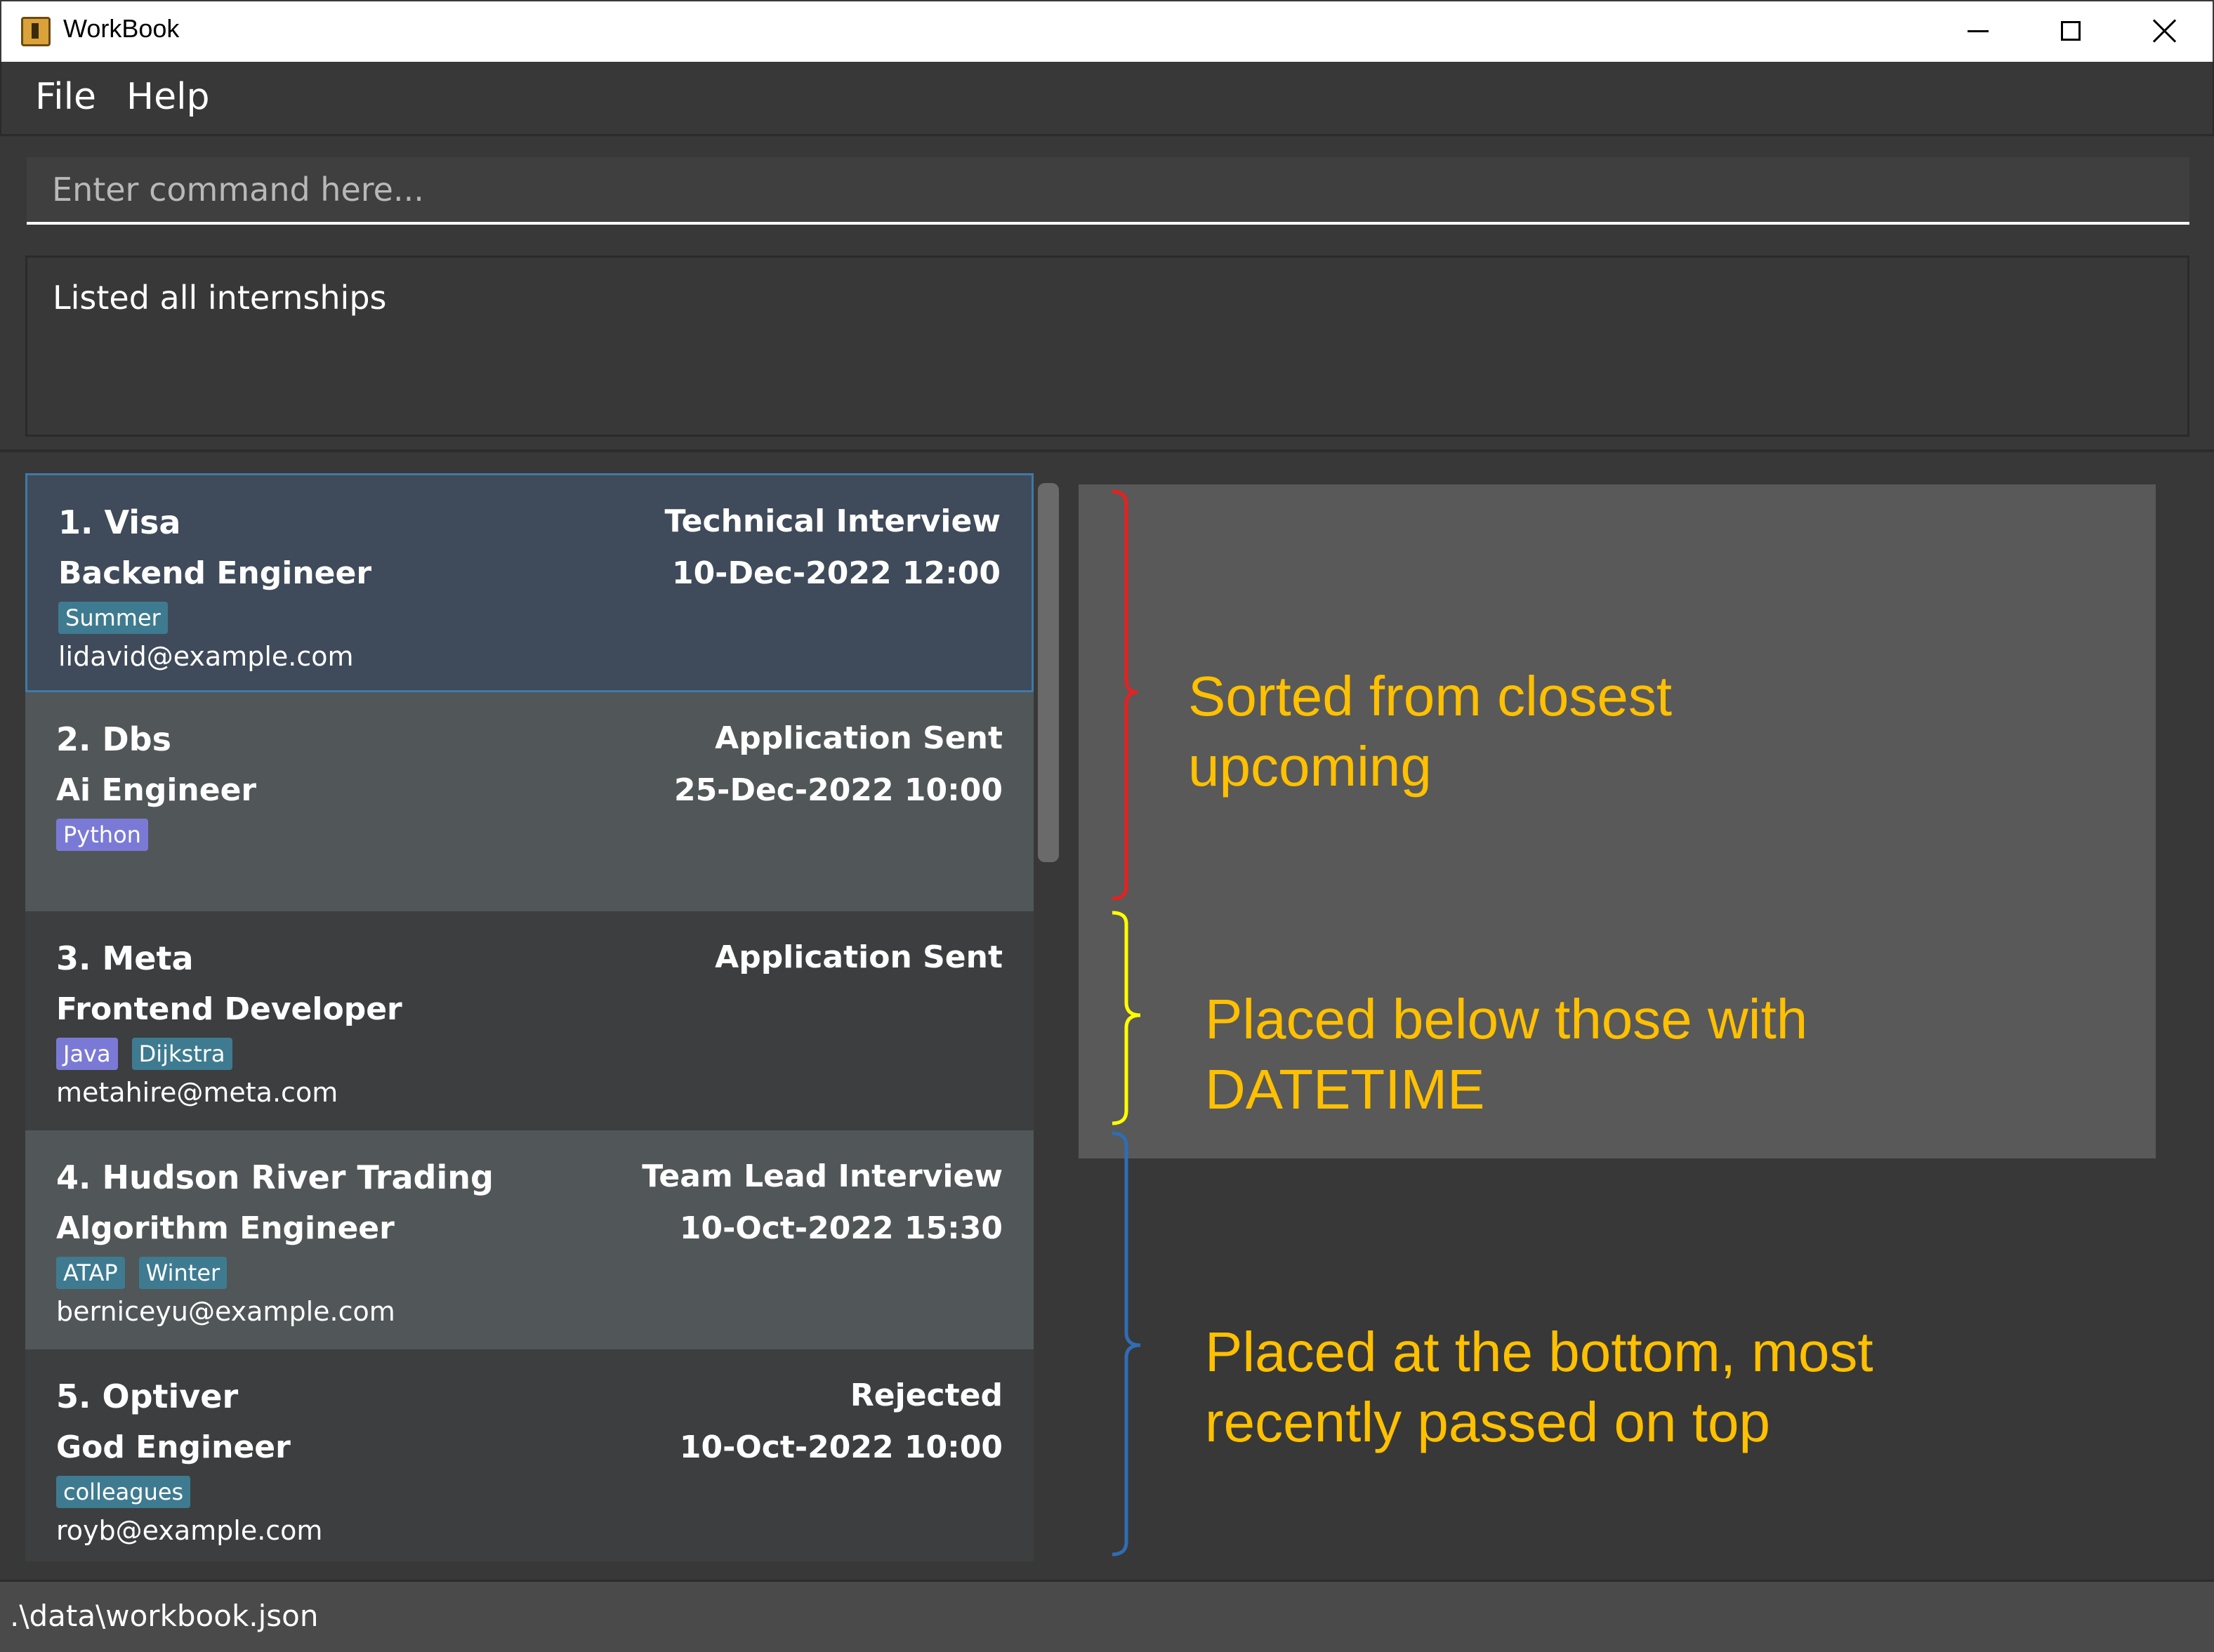  Describe the element at coordinates (183, 1273) in the screenshot. I see `tag: Winter` at that location.